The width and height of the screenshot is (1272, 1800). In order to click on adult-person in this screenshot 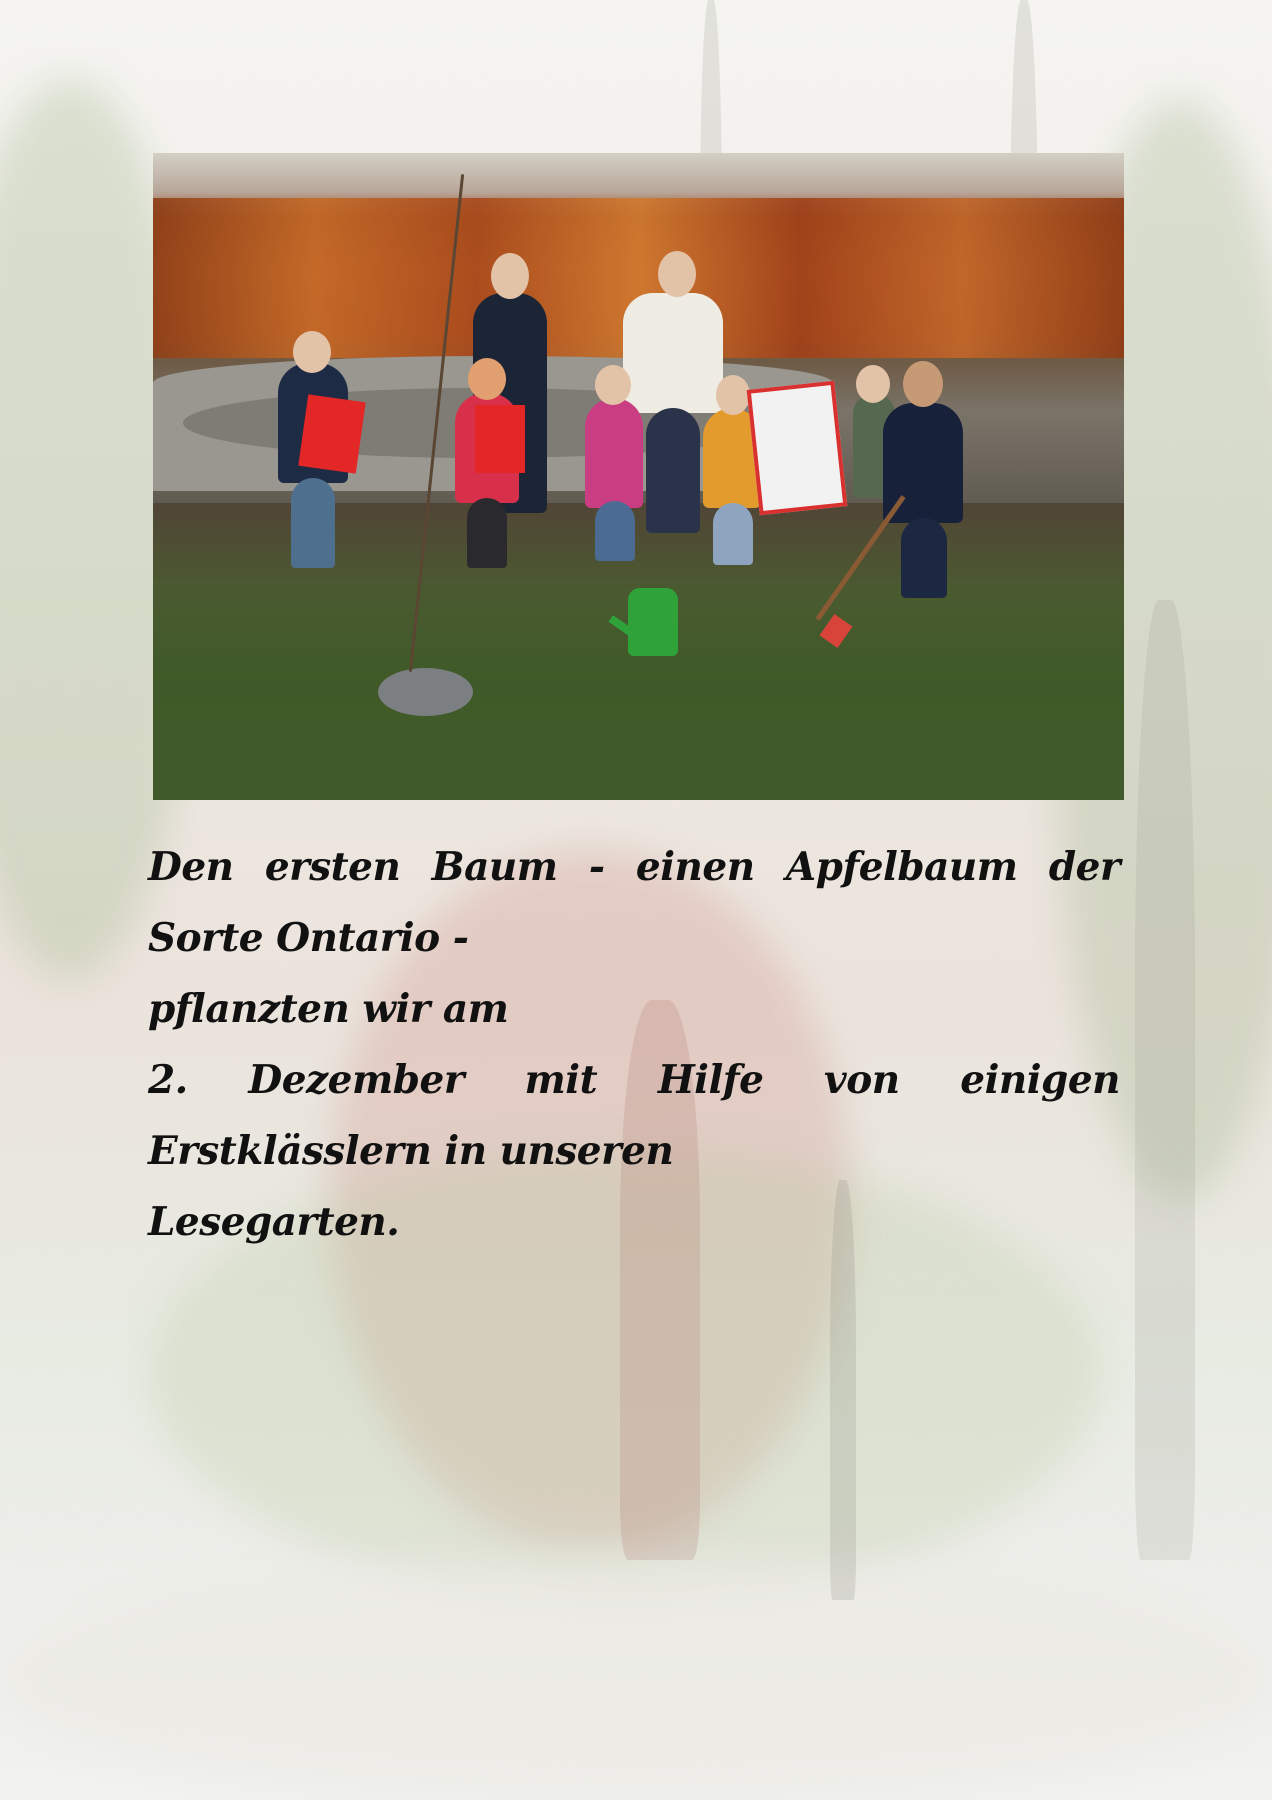, I will do `click(673, 353)`.